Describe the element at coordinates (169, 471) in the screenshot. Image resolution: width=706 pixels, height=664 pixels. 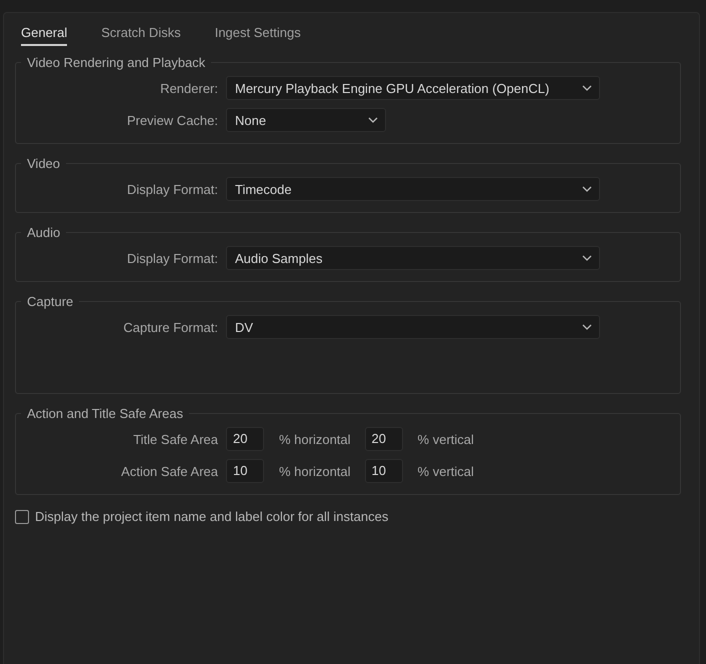
I see `field-label: Action Safe Area` at that location.